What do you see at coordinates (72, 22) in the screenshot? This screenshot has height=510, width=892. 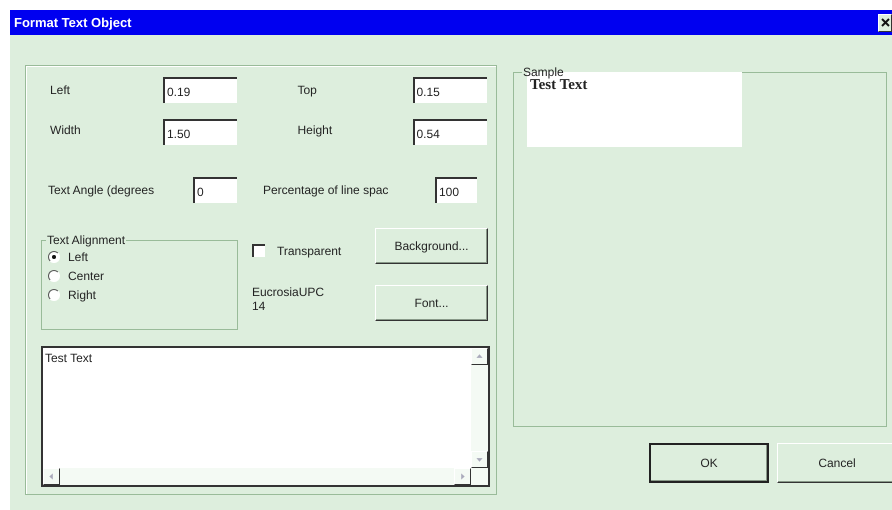 I see `window-title: Format Text Object` at bounding box center [72, 22].